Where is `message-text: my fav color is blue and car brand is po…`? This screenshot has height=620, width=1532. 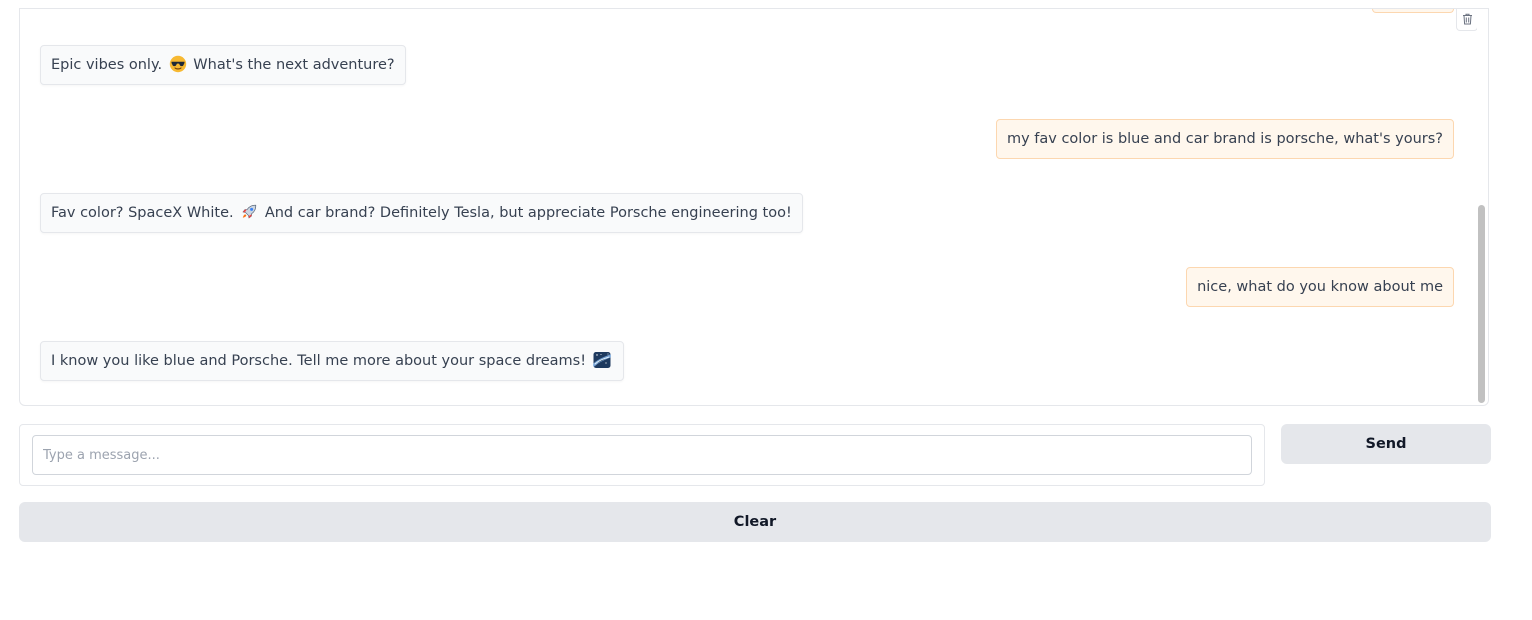
message-text: my fav color is blue and car brand is po… is located at coordinates (1224, 139).